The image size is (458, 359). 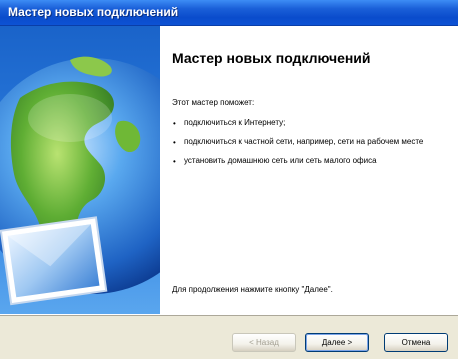 What do you see at coordinates (229, 13) in the screenshot?
I see `title-bar: Мастер новых подключений` at bounding box center [229, 13].